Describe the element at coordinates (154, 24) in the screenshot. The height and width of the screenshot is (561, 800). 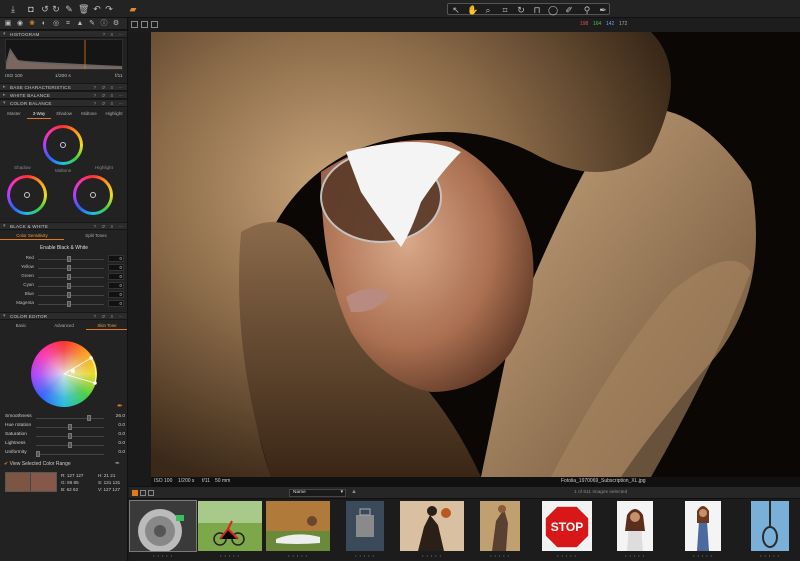
I see `compare-view-icon` at that location.